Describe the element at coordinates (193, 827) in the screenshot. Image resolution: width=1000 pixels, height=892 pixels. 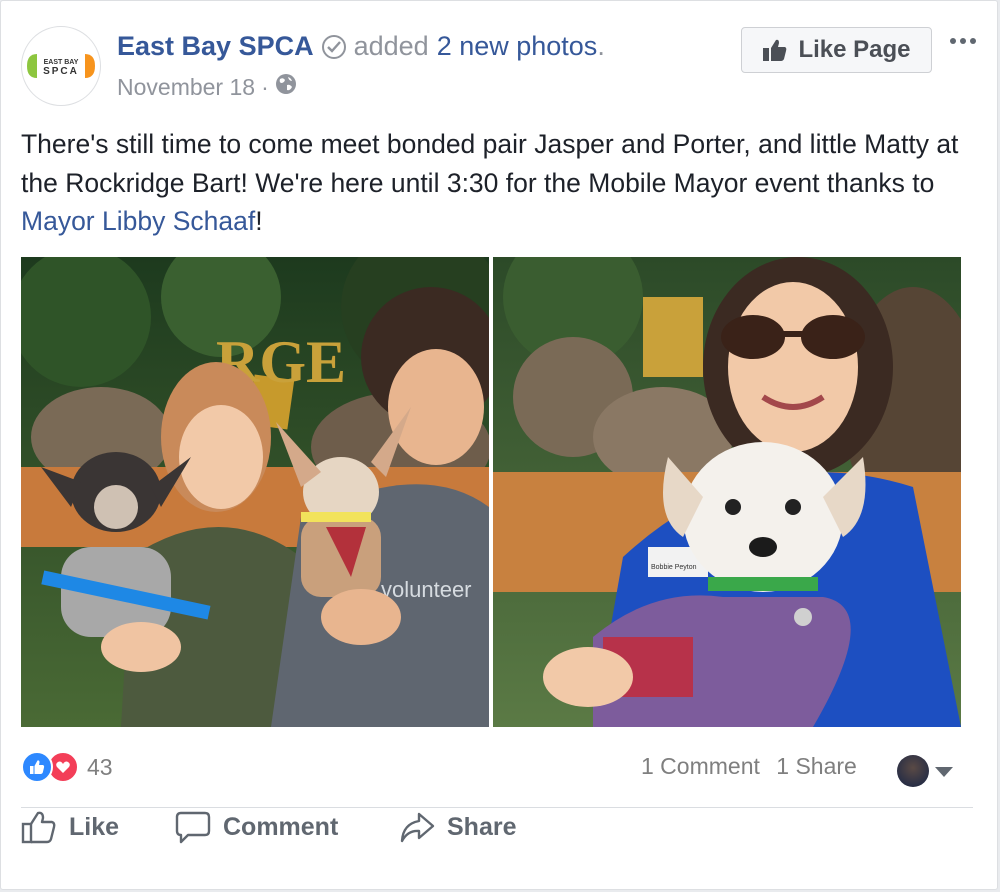
I see `comment-icon` at that location.